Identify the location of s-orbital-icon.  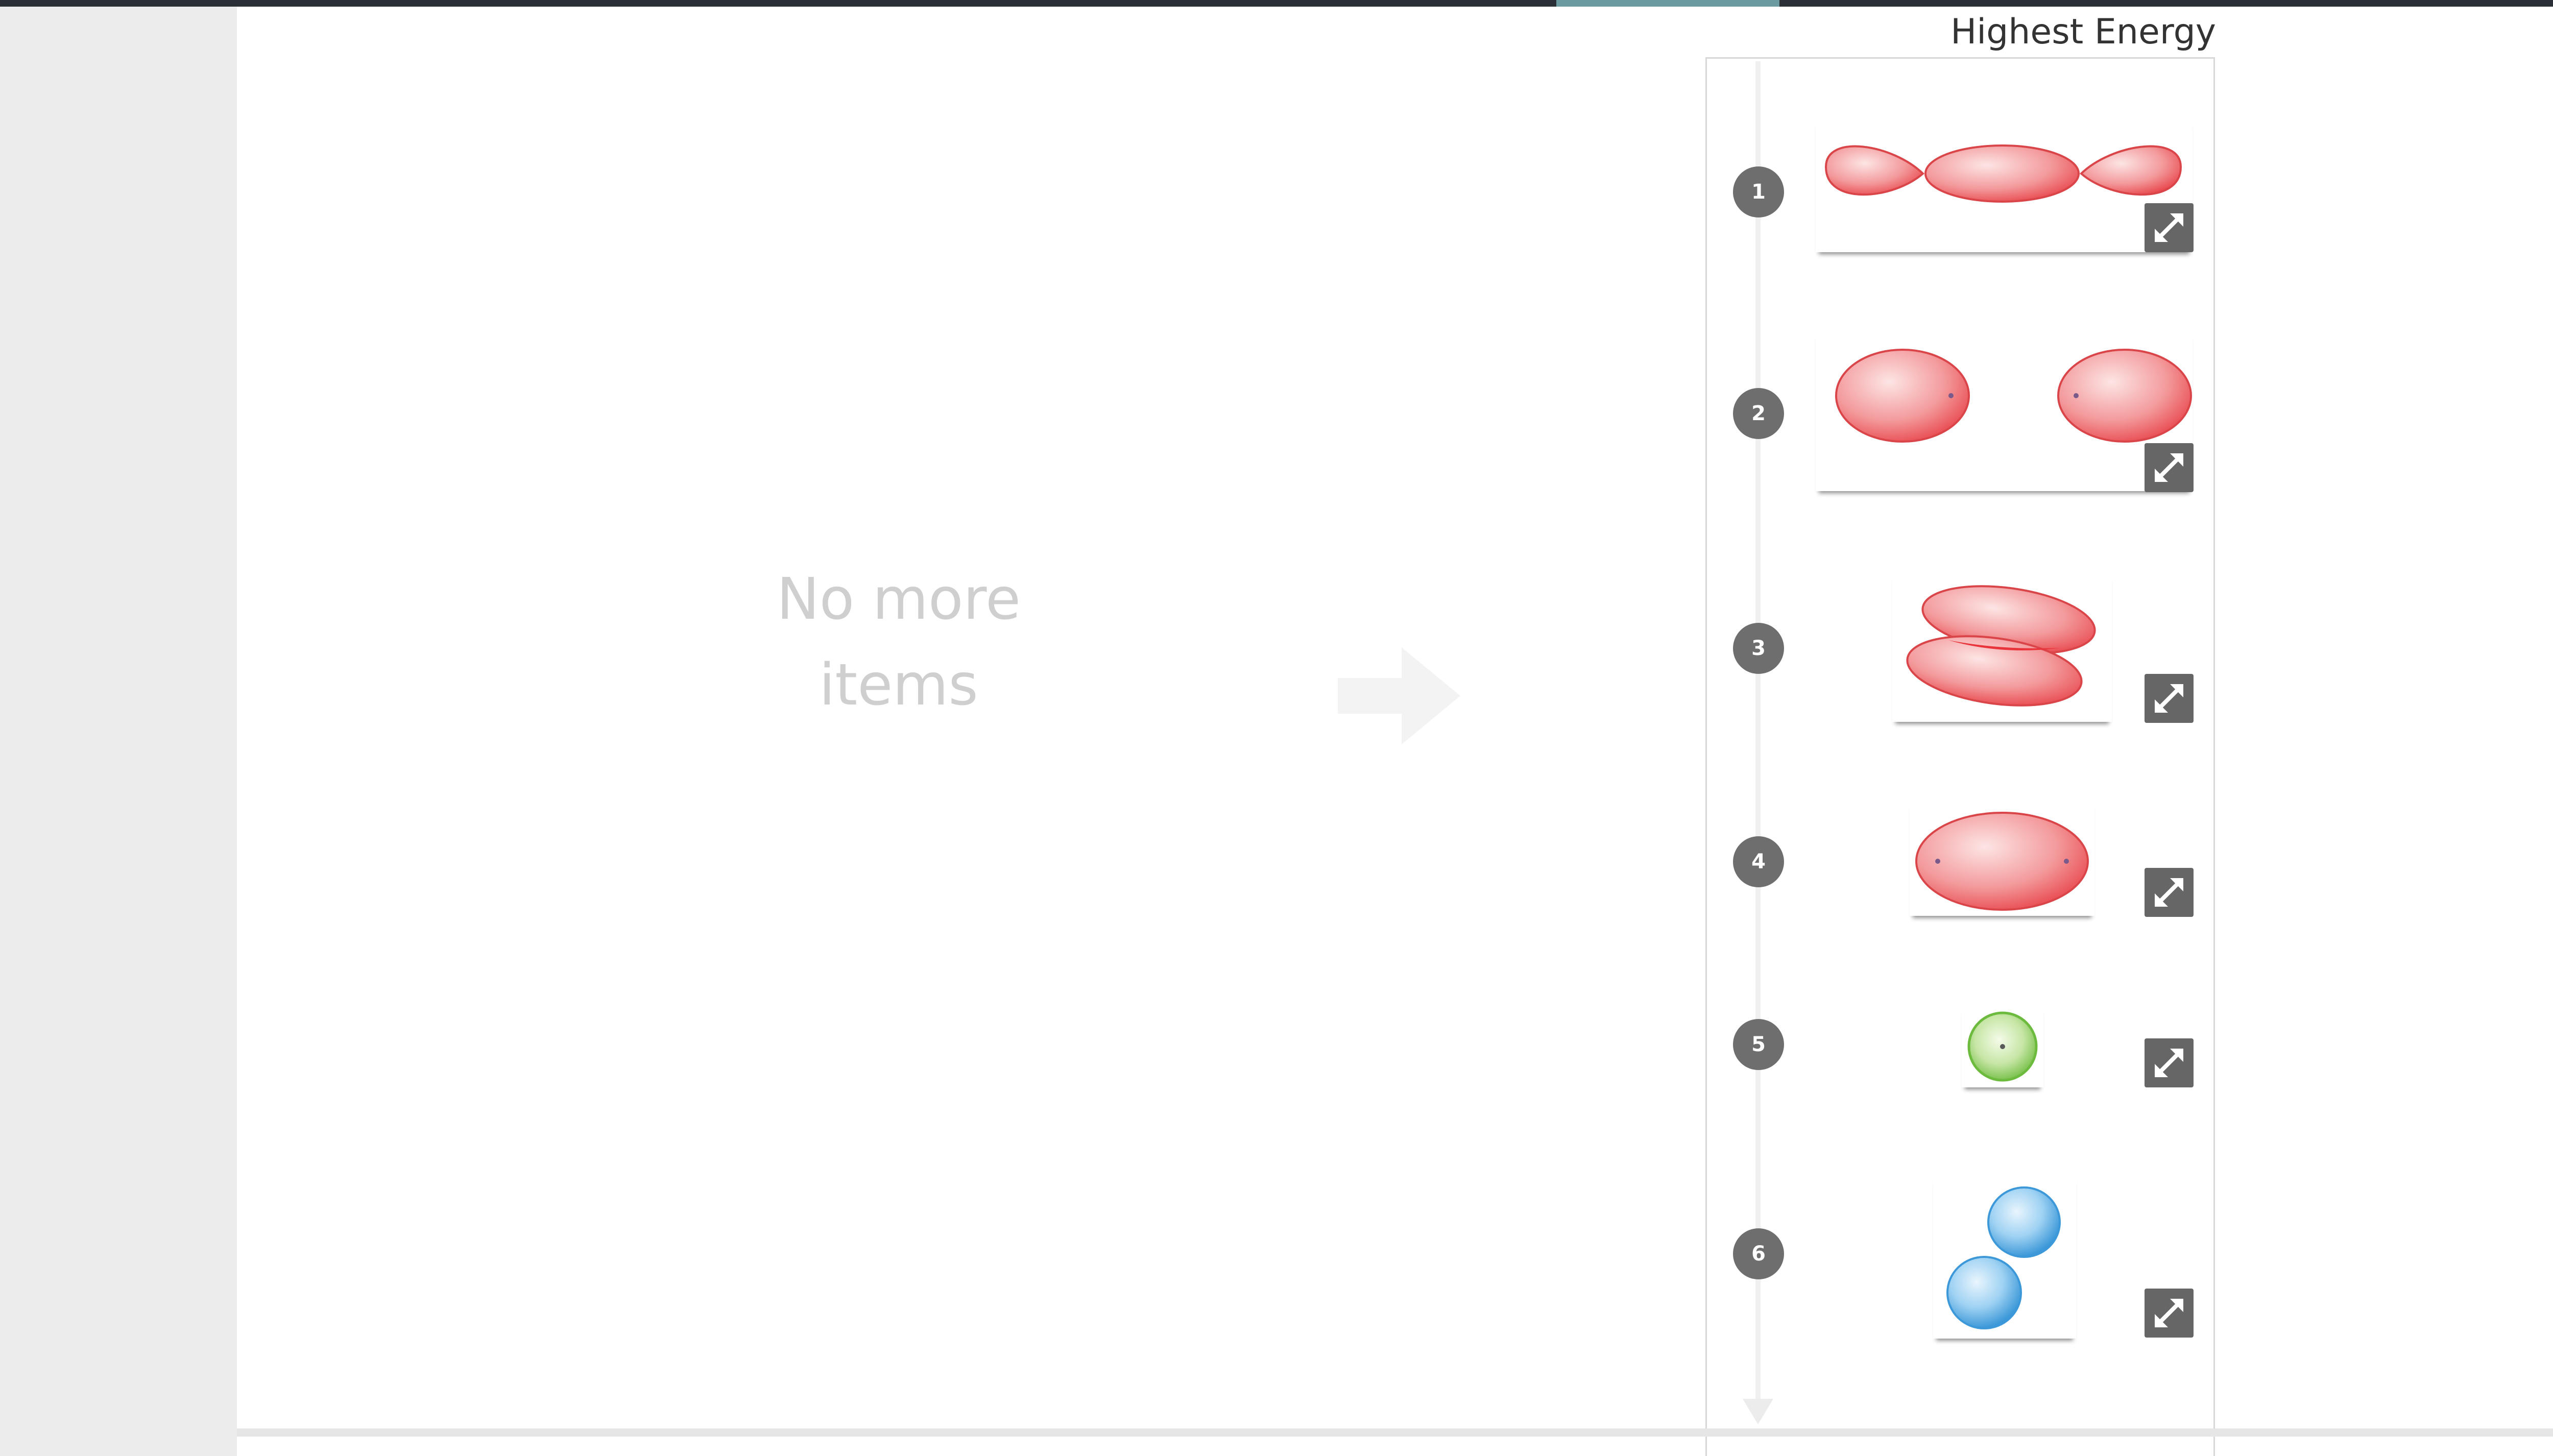
(2002, 1046).